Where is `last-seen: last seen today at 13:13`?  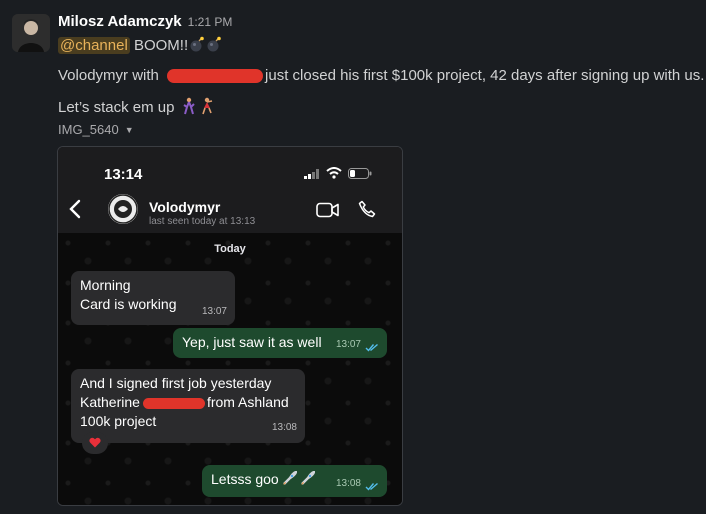
last-seen: last seen today at 13:13 is located at coordinates (202, 221).